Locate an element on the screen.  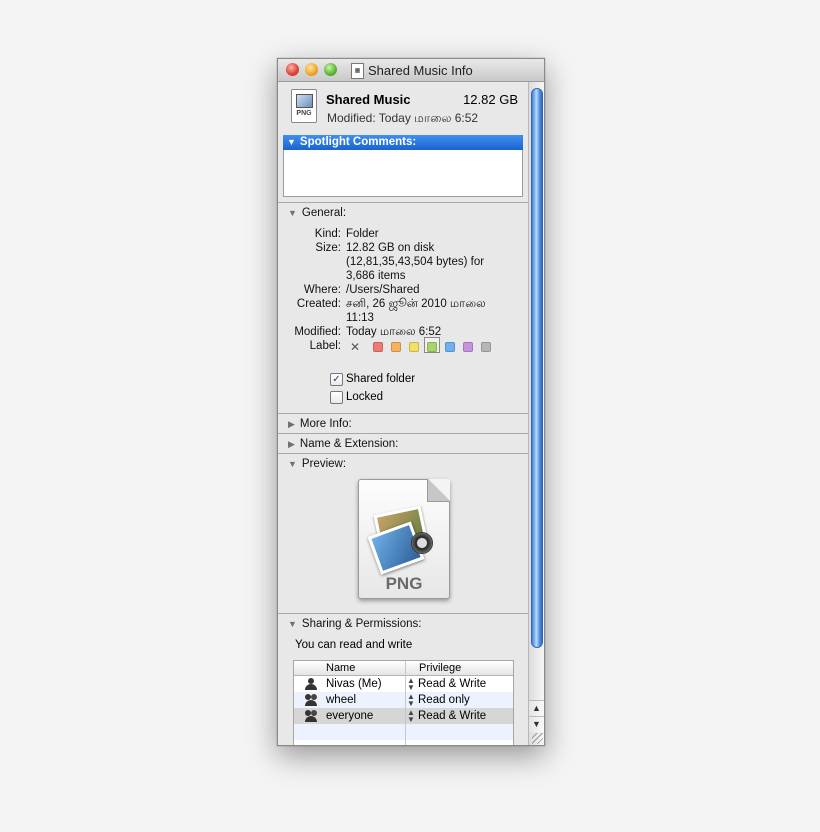
label-swatch-red is located at coordinates (378, 347).